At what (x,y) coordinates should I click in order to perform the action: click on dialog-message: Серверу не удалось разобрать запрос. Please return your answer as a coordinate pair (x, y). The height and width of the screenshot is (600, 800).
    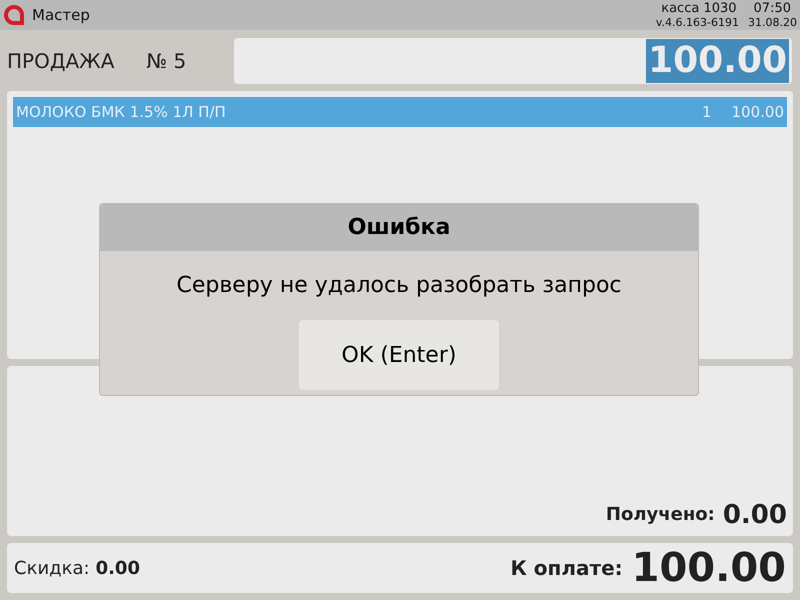
    Looking at the image, I should click on (399, 286).